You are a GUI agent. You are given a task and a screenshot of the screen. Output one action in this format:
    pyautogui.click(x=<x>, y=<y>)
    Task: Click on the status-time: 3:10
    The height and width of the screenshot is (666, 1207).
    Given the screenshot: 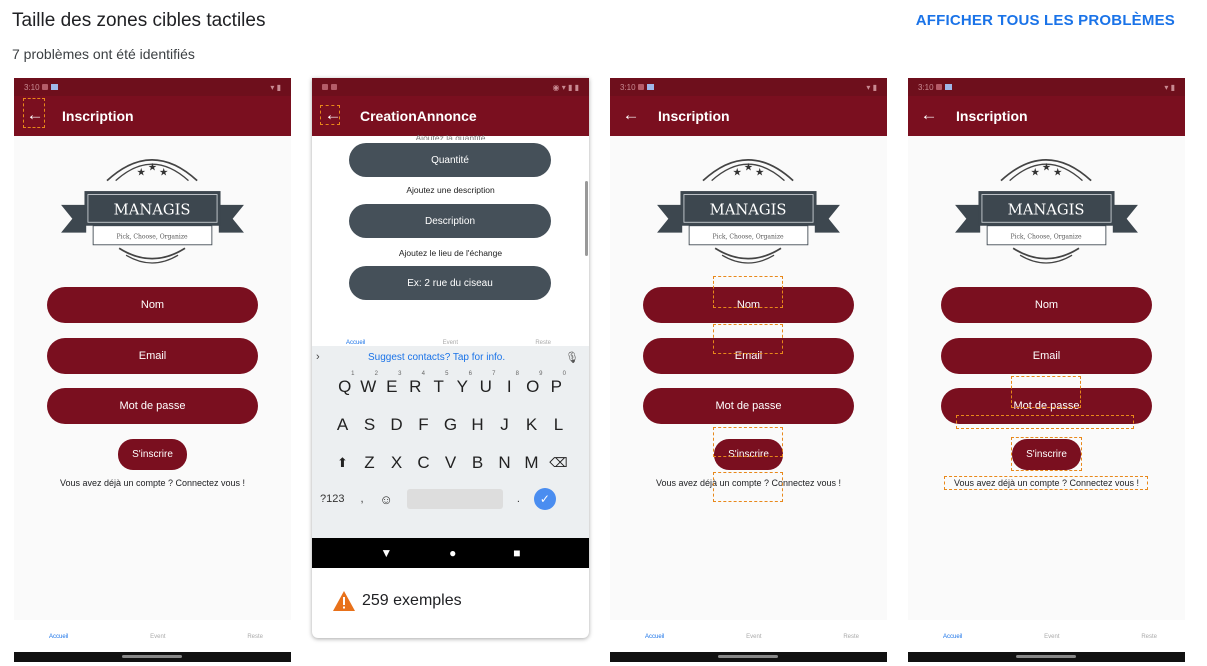 What is the action you would take?
    pyautogui.click(x=32, y=87)
    